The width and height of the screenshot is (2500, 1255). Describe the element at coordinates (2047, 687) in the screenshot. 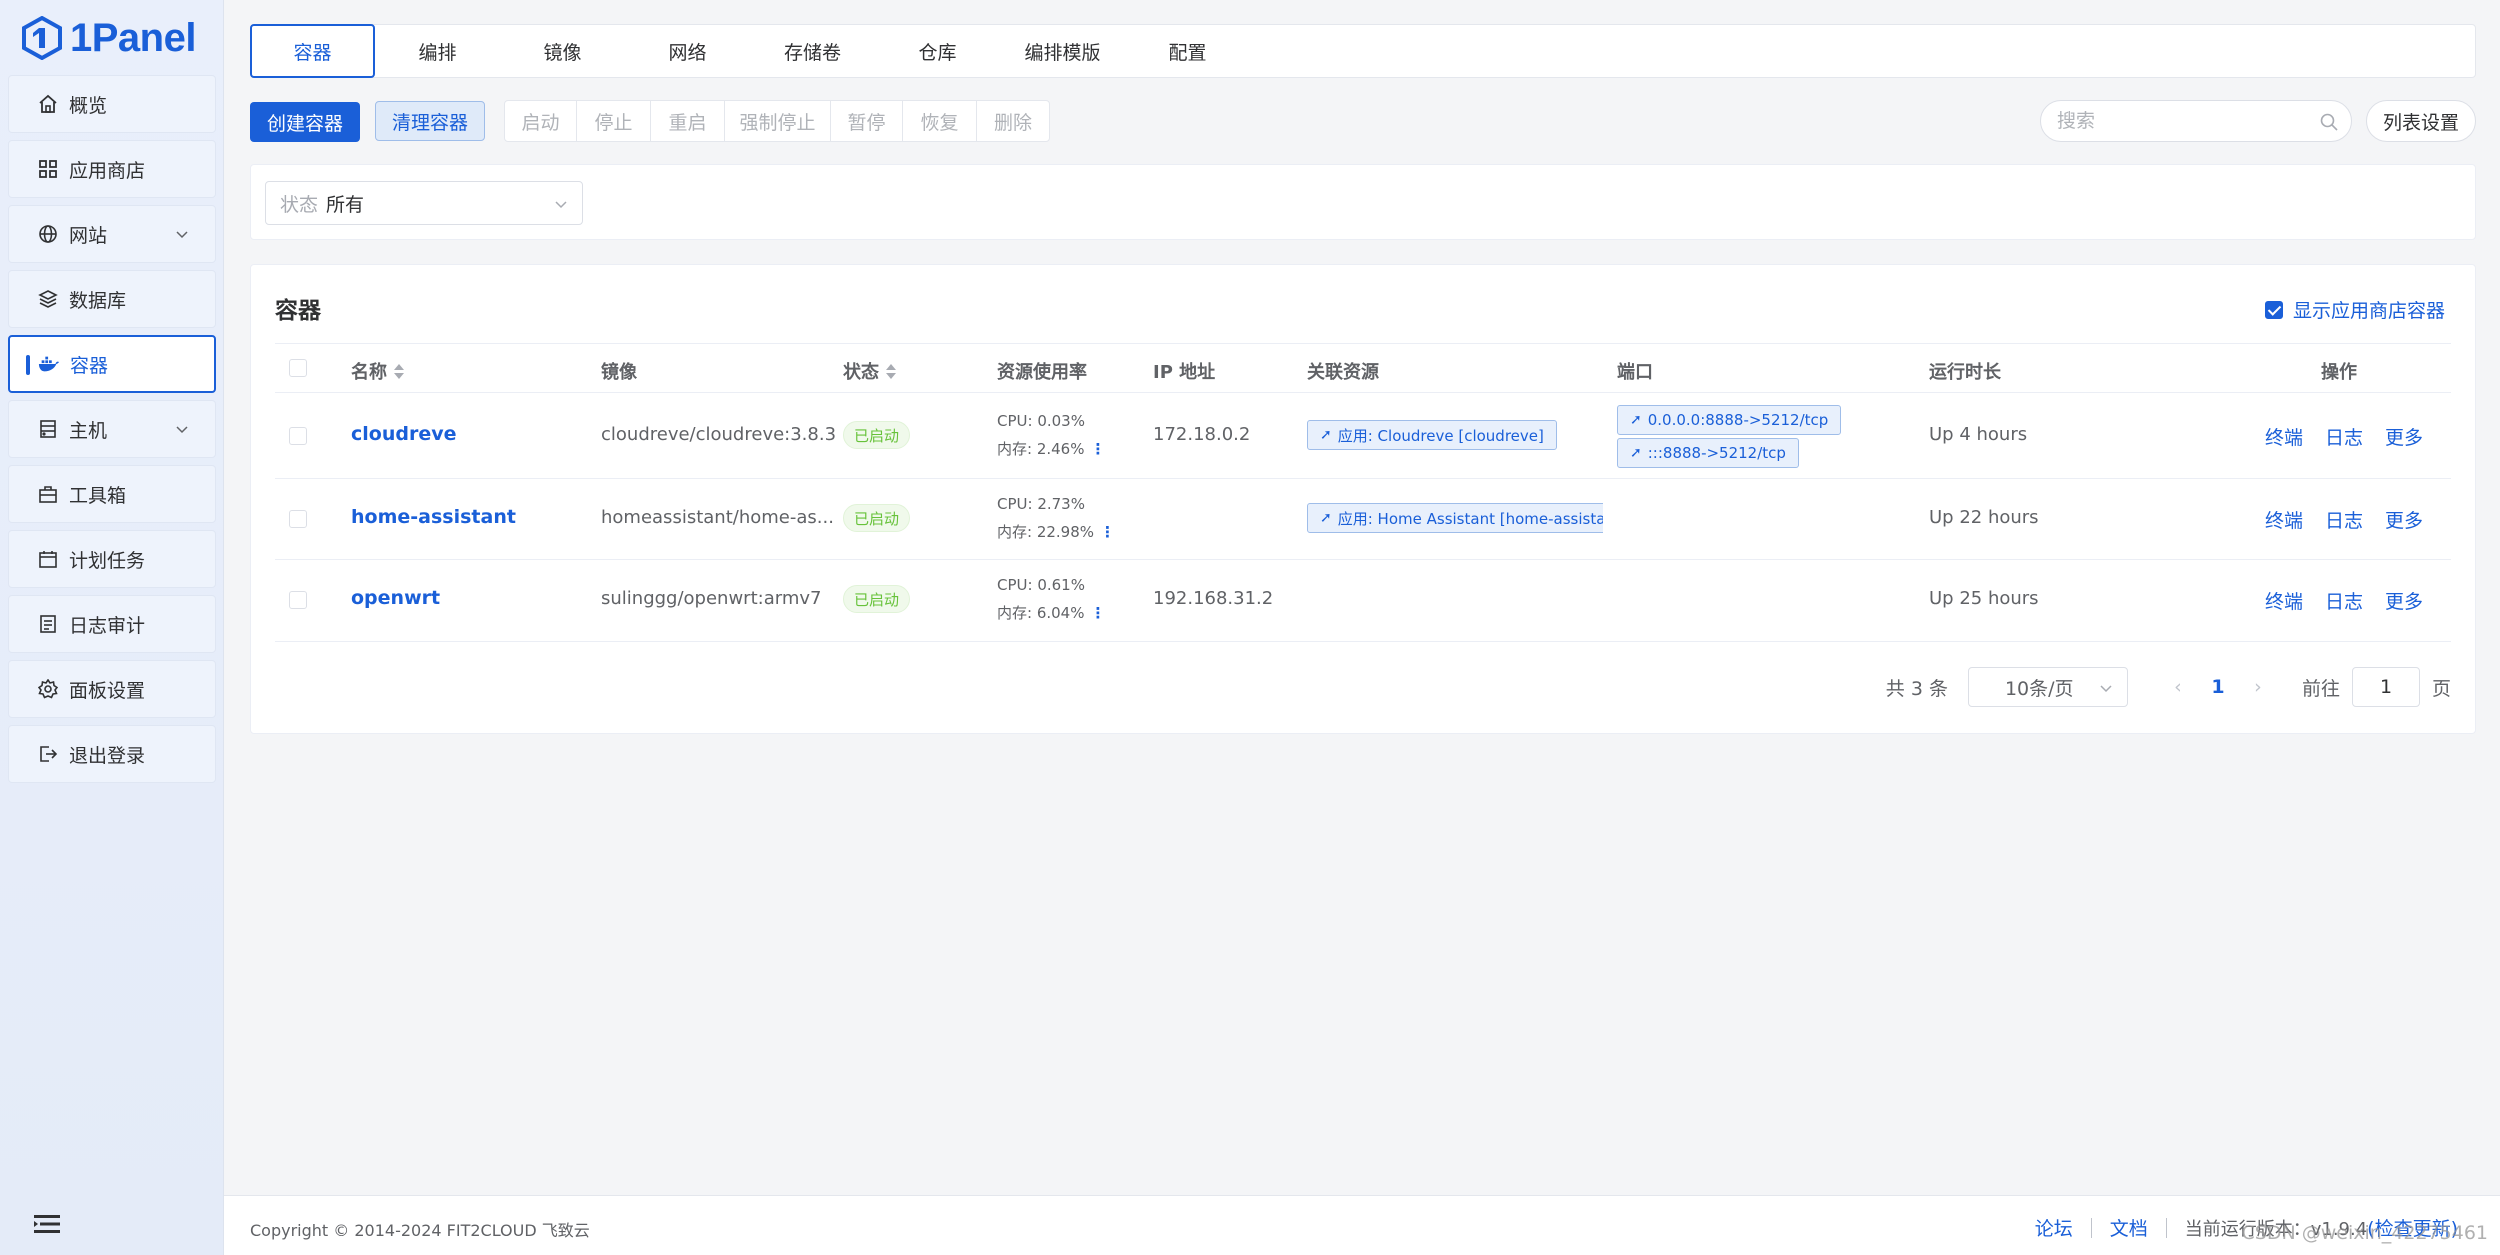

I see `page-size-select: 10条/页` at that location.